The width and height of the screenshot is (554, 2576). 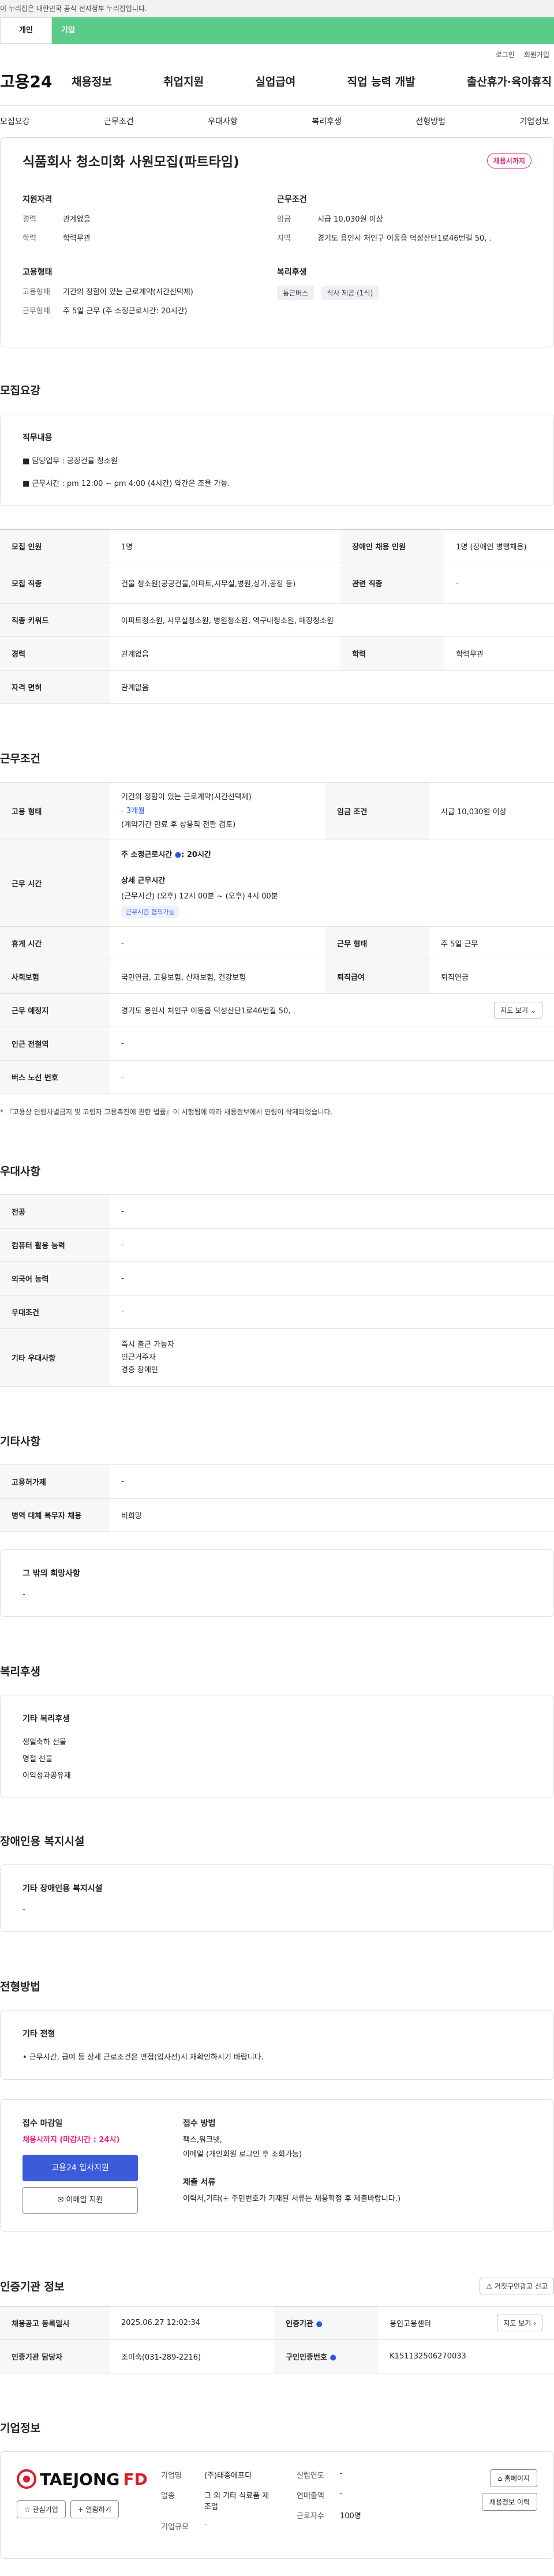 What do you see at coordinates (73, 9) in the screenshot?
I see `gov-notice-text: 이 누리집은 대한민국 공식 전자정부 누리집입니다.` at bounding box center [73, 9].